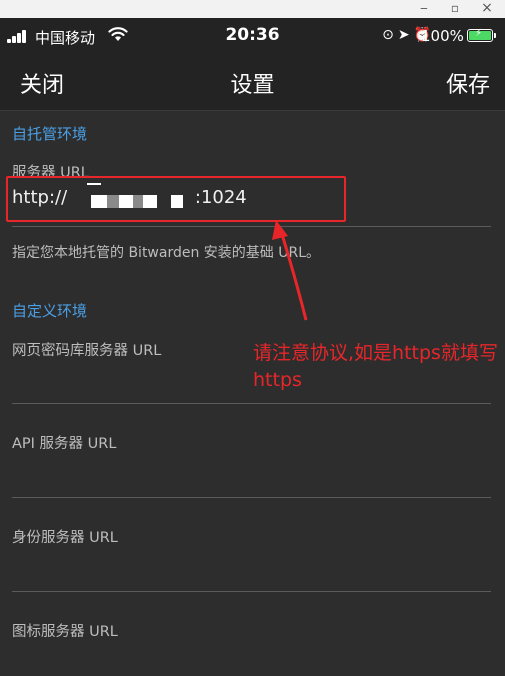 This screenshot has height=676, width=505. I want to click on icons-url-label: 图标服务器 URL, so click(65, 632).